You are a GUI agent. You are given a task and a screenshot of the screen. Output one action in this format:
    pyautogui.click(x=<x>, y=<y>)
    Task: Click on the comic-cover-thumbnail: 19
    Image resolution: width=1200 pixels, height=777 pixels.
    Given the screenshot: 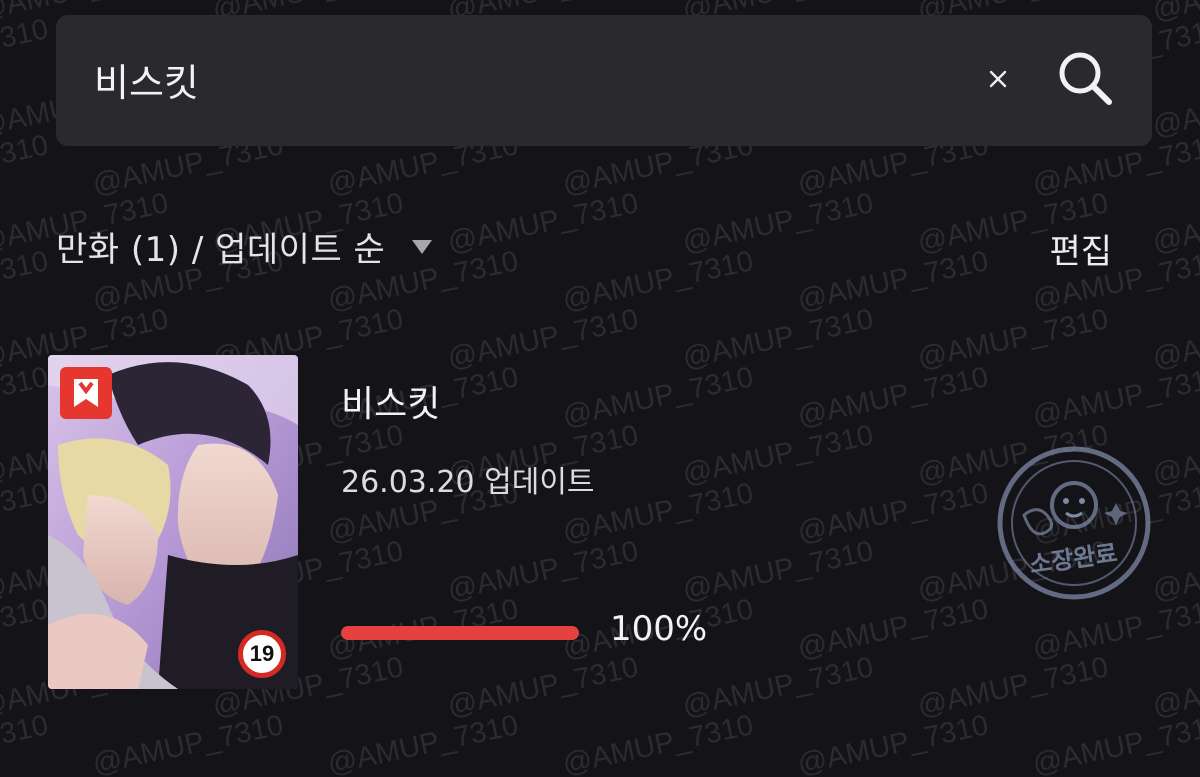 What is the action you would take?
    pyautogui.click(x=173, y=522)
    